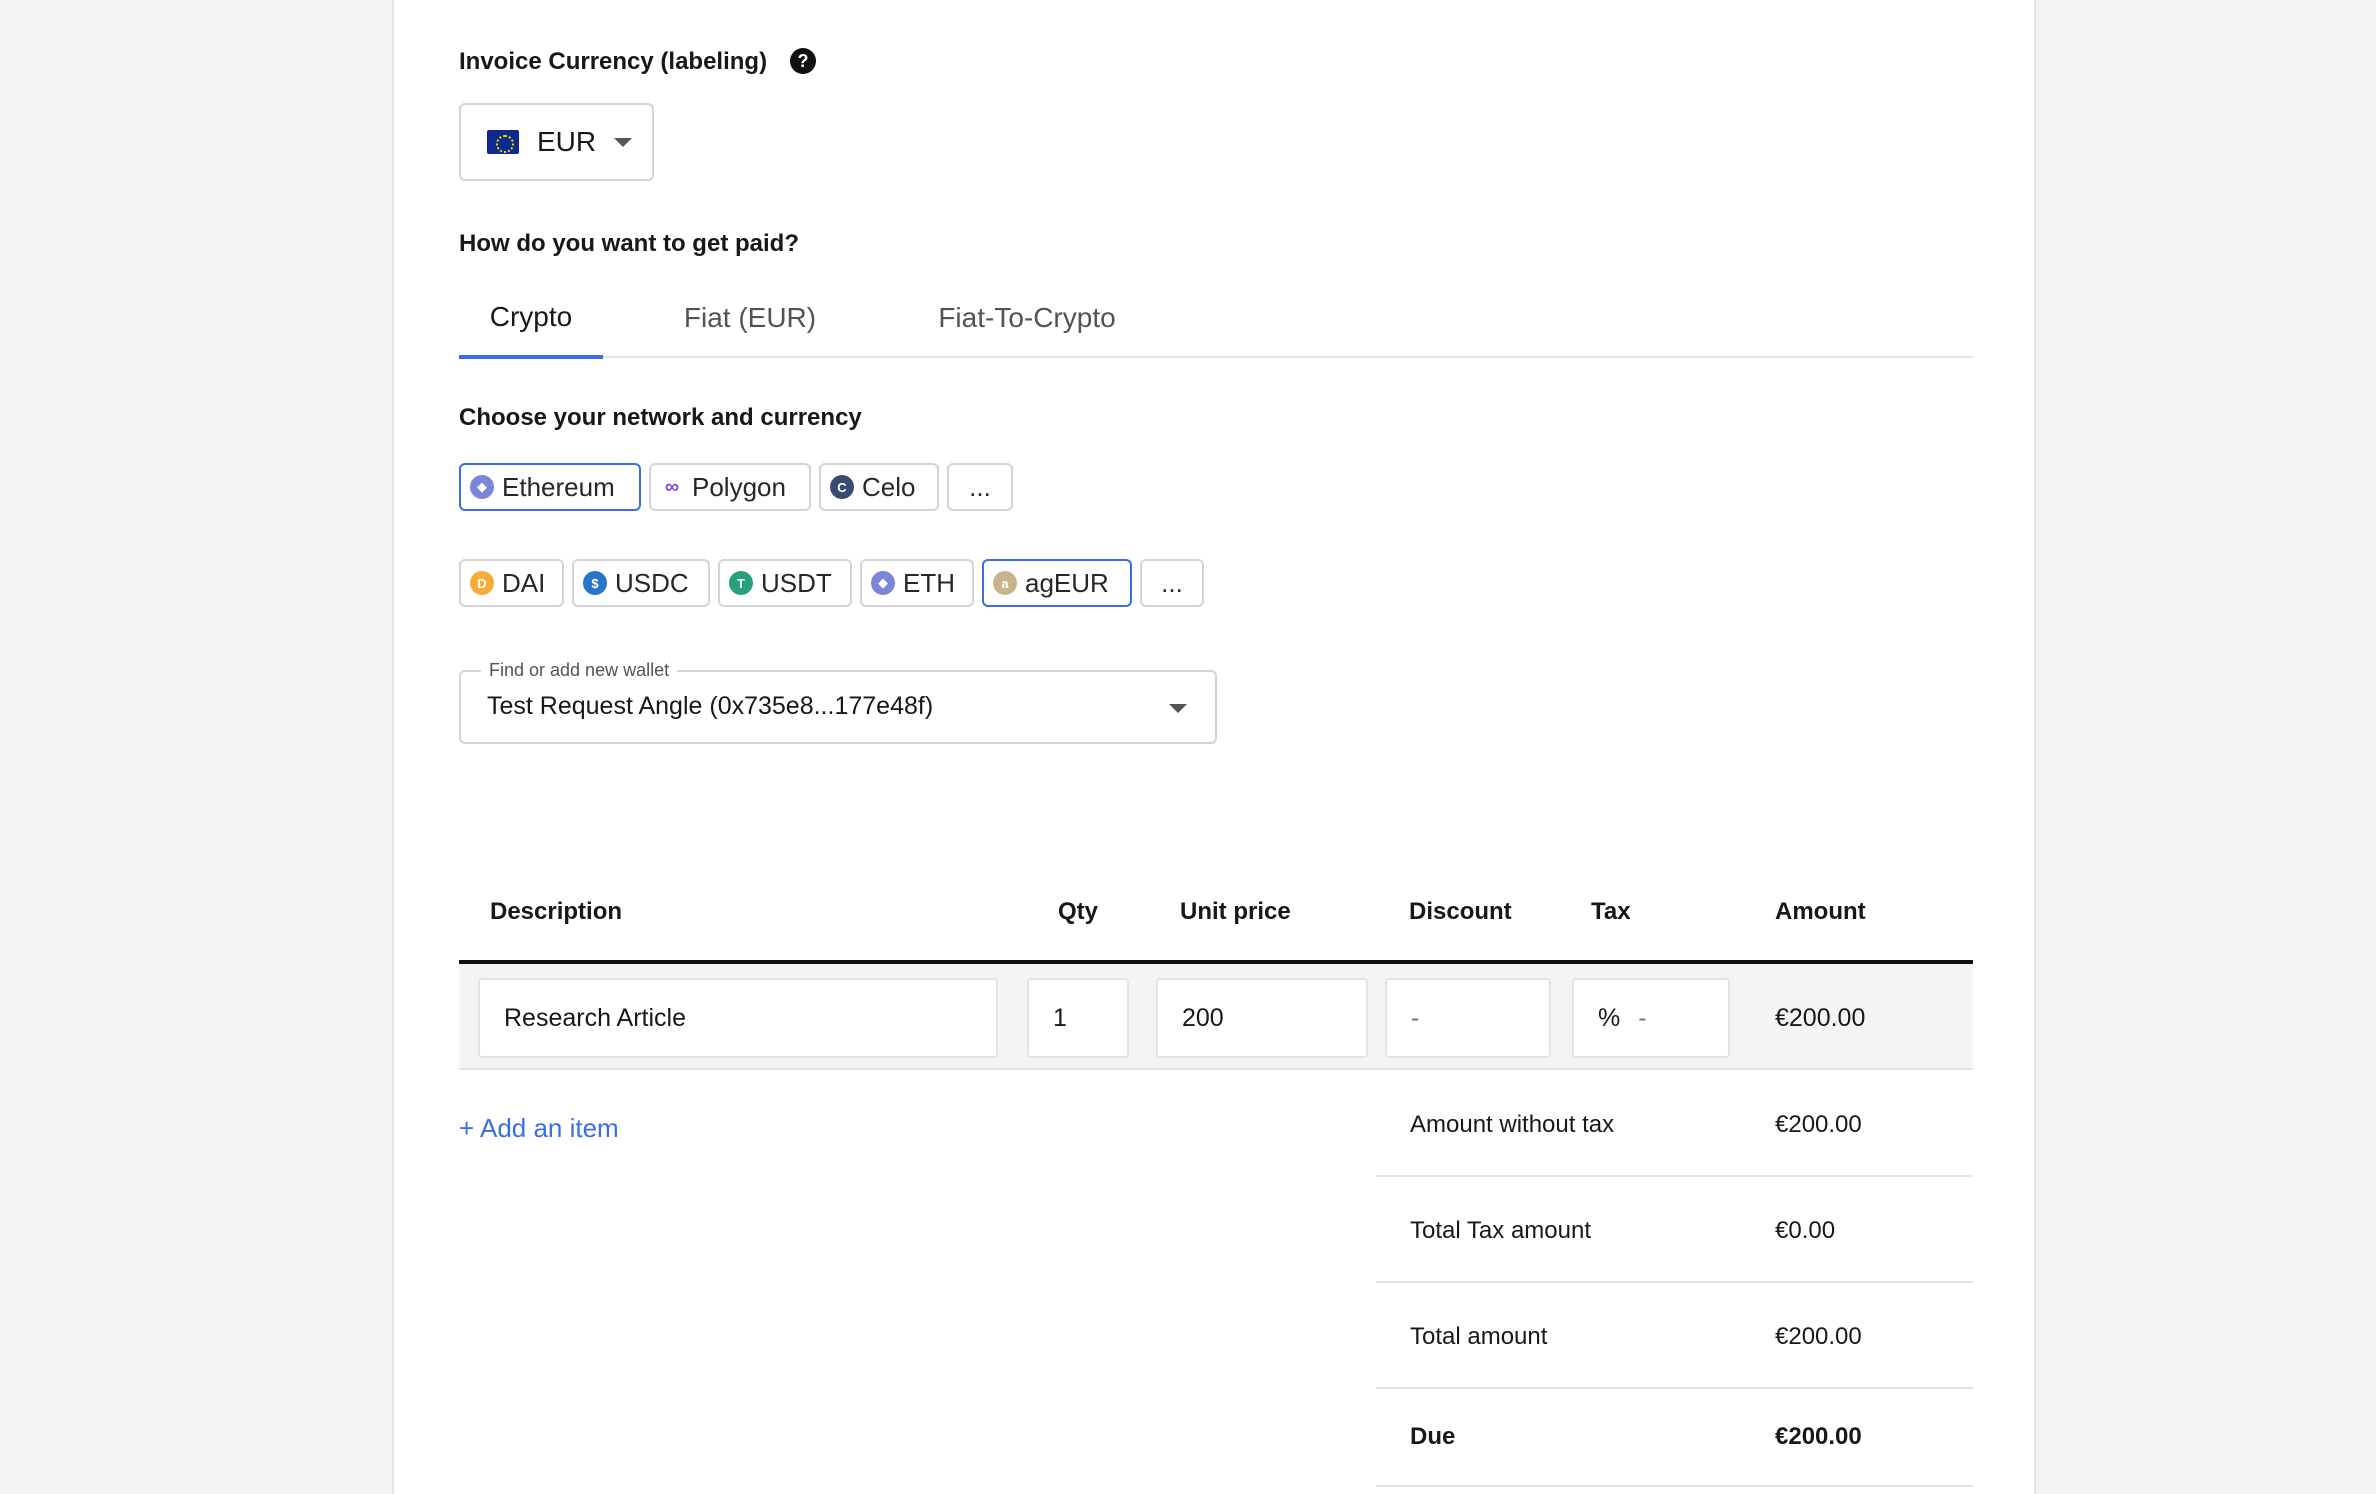 The image size is (2376, 1494). I want to click on network-currency-label: Choose your network and currency, so click(660, 417).